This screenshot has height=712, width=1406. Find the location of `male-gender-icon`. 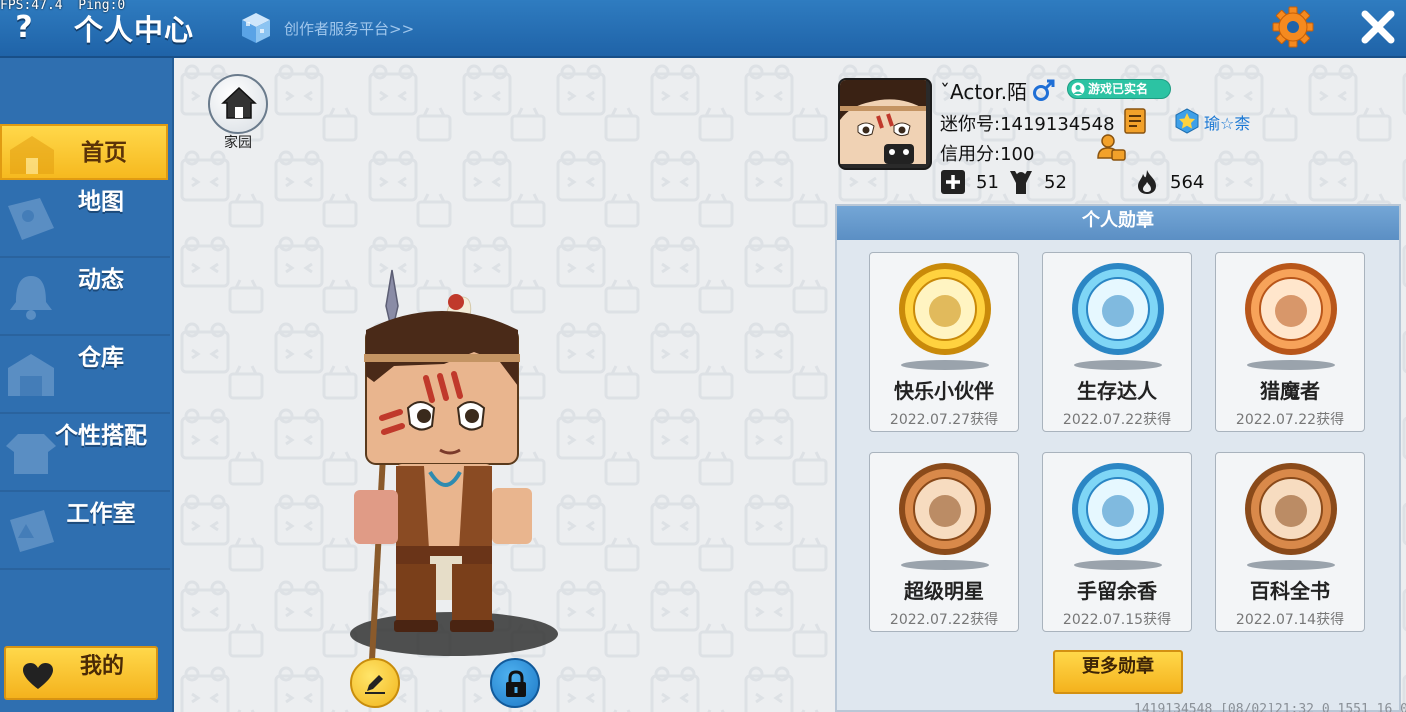

male-gender-icon is located at coordinates (1044, 90).